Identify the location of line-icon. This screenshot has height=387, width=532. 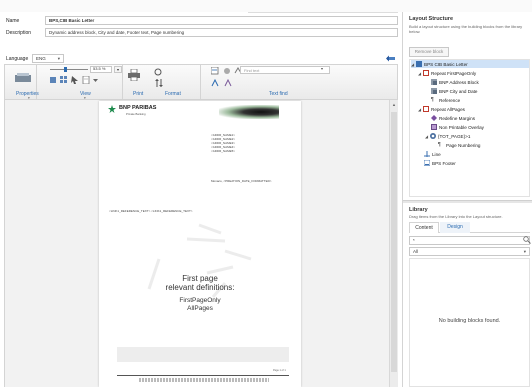
(427, 154).